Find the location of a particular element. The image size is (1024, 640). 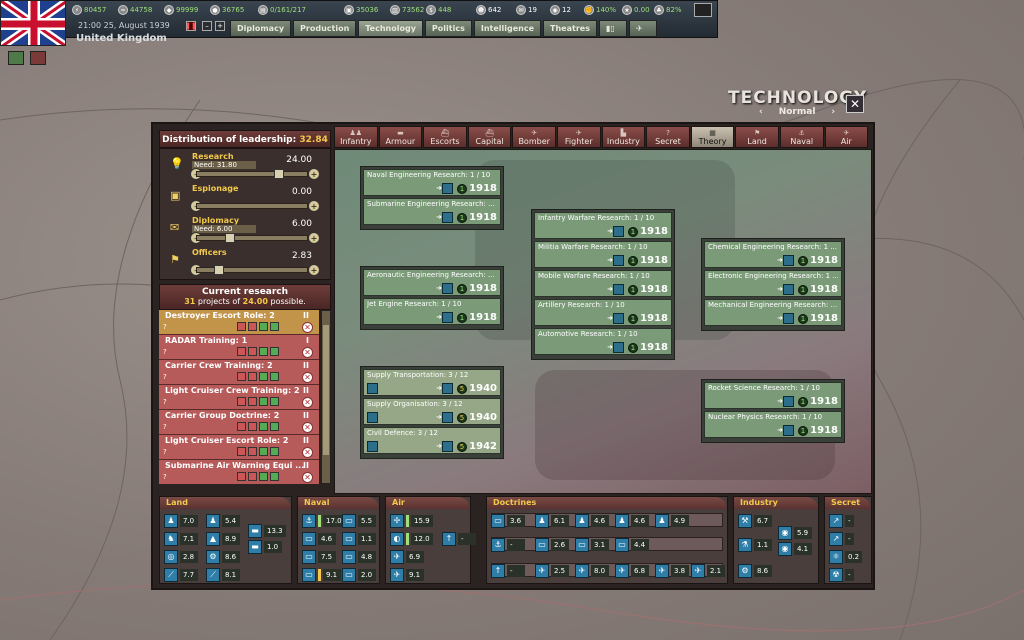

fighter-doctrine-icon: ✈ is located at coordinates (542, 570).